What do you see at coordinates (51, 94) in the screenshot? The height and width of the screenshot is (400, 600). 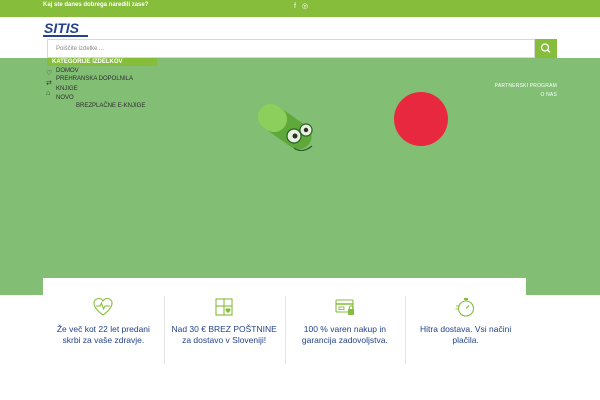 I see `cart-icon: ⌂` at bounding box center [51, 94].